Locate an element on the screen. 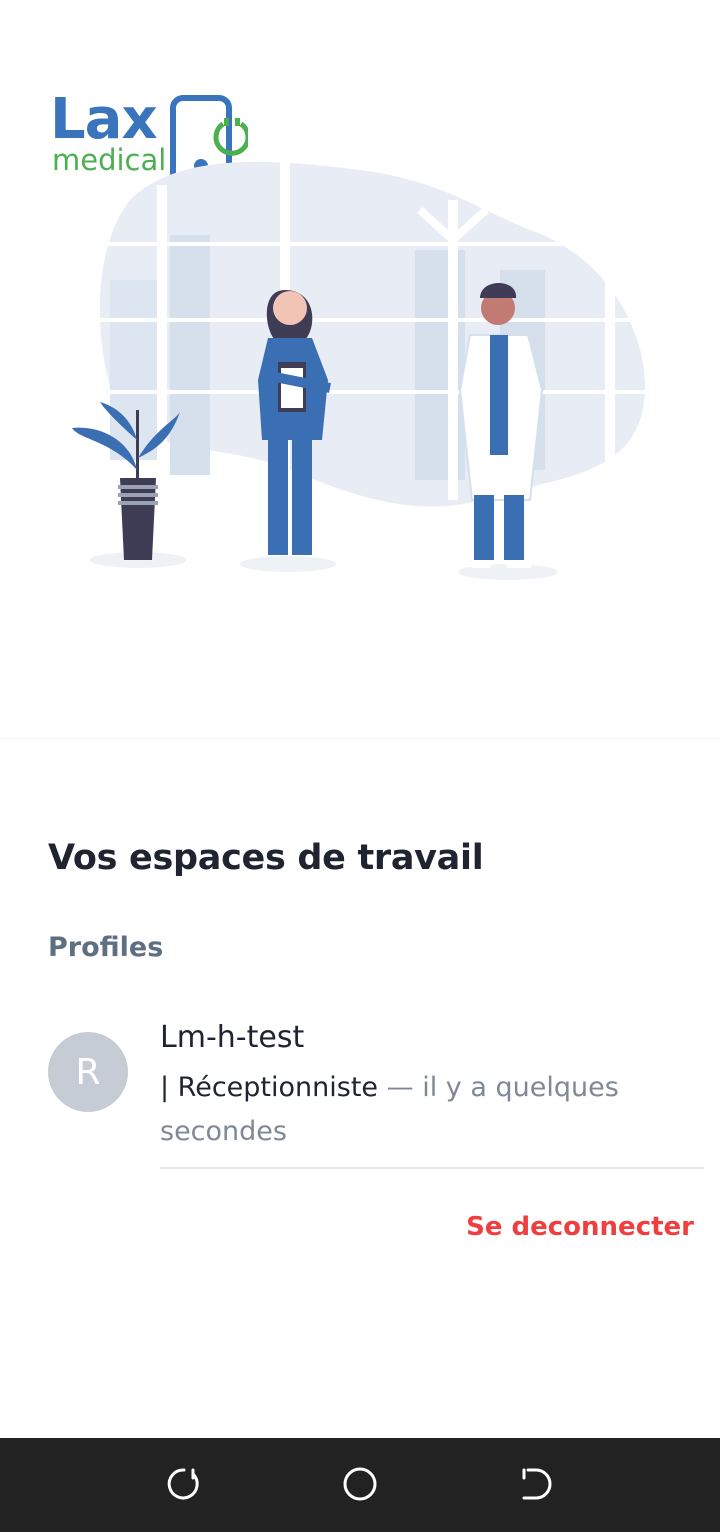  profile-name: Lm-h-test is located at coordinates (232, 1037).